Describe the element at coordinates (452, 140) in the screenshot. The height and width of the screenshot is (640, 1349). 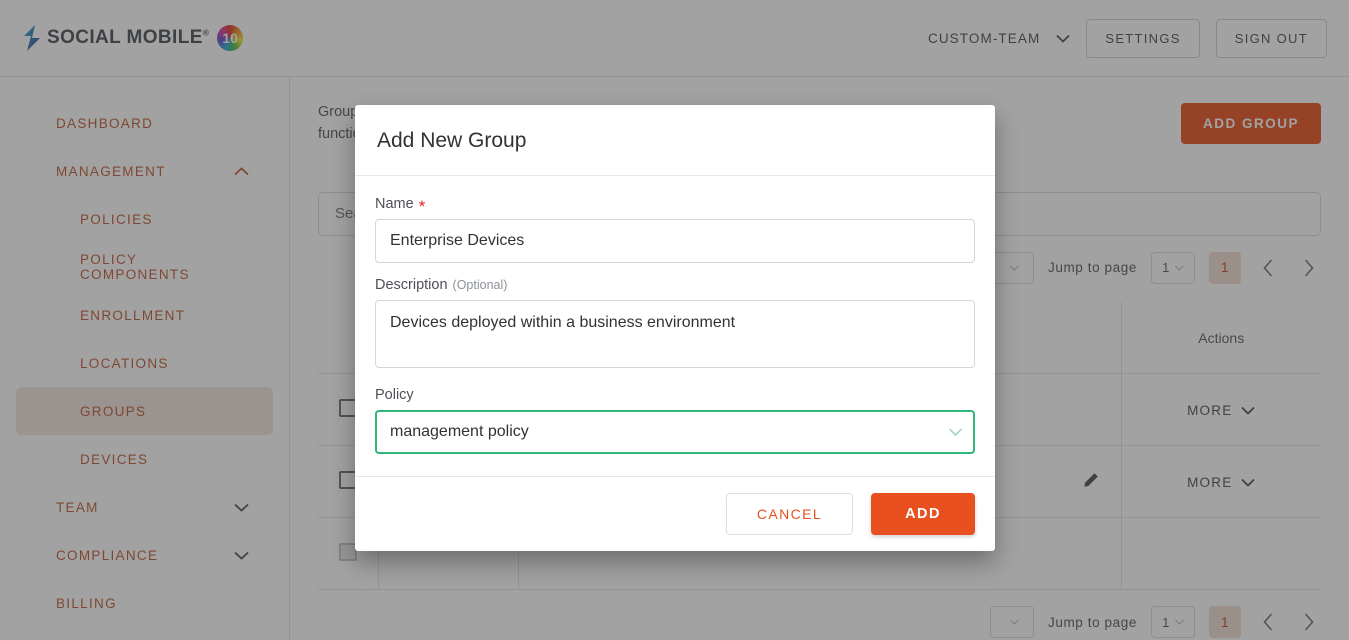
I see `dialog-title: Add New Group` at that location.